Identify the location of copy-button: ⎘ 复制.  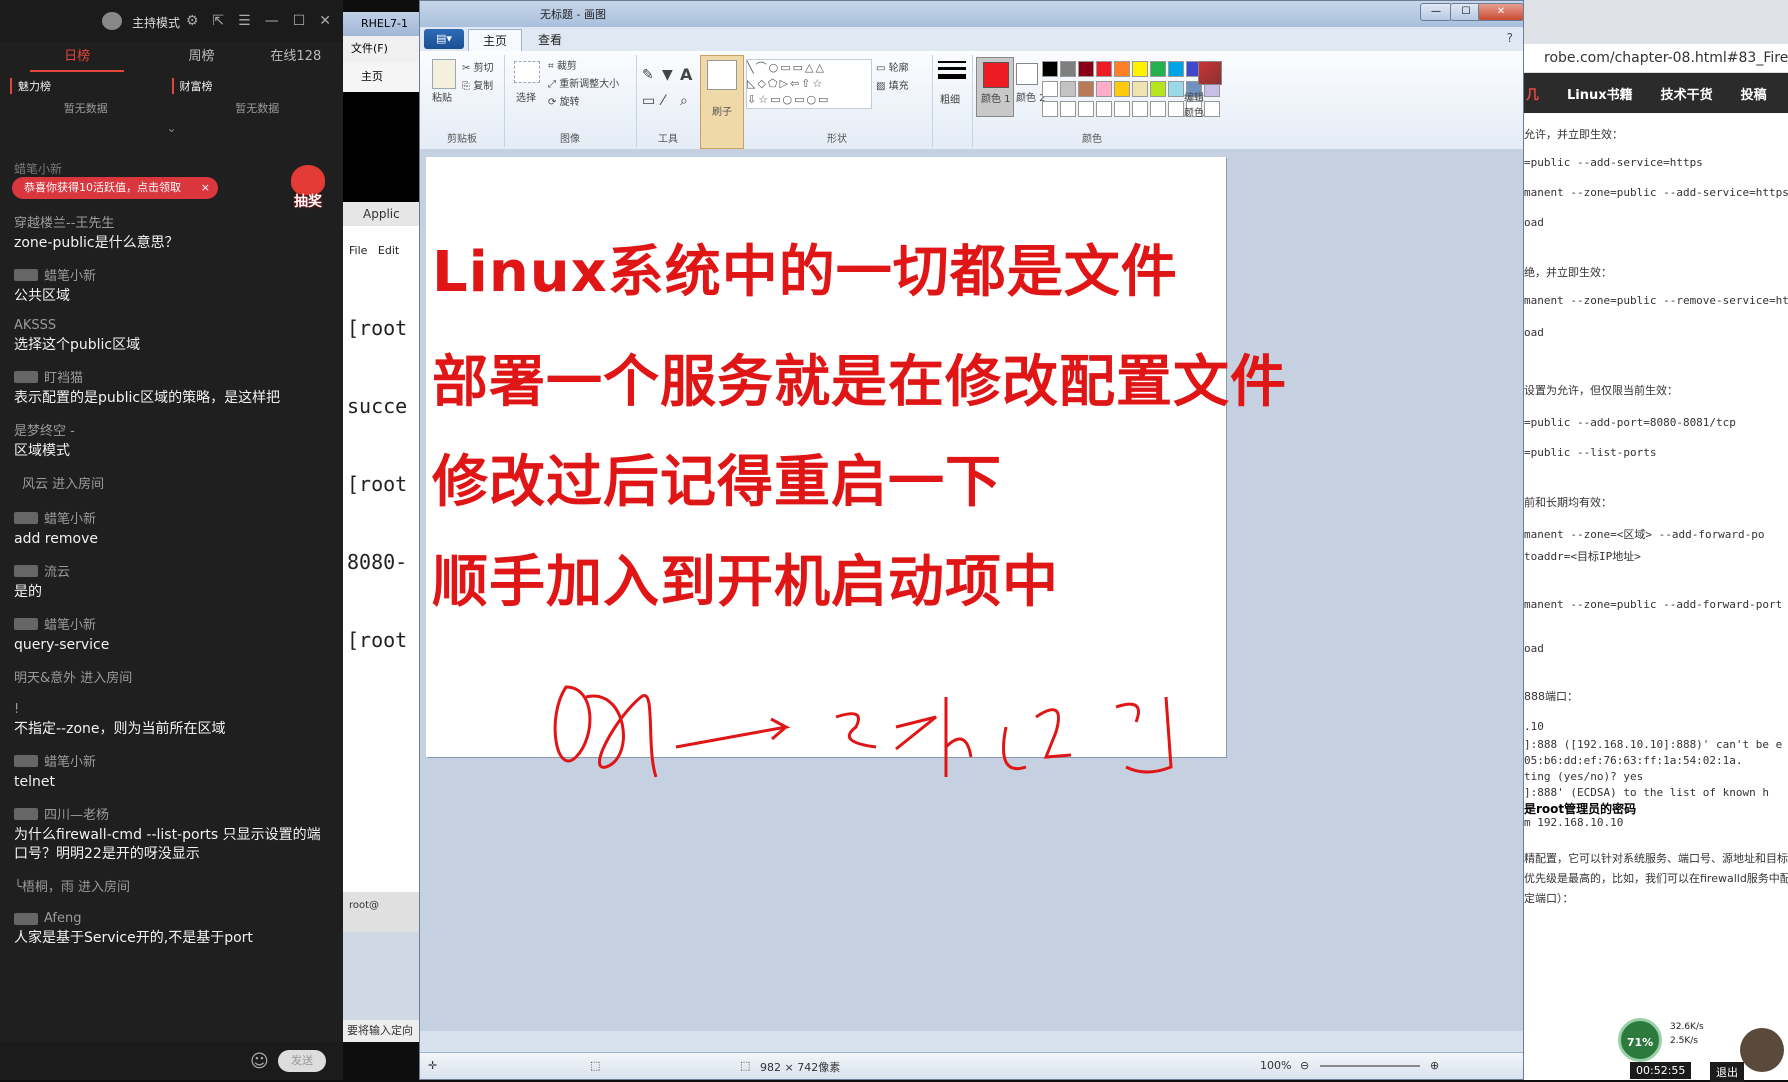
(477, 84).